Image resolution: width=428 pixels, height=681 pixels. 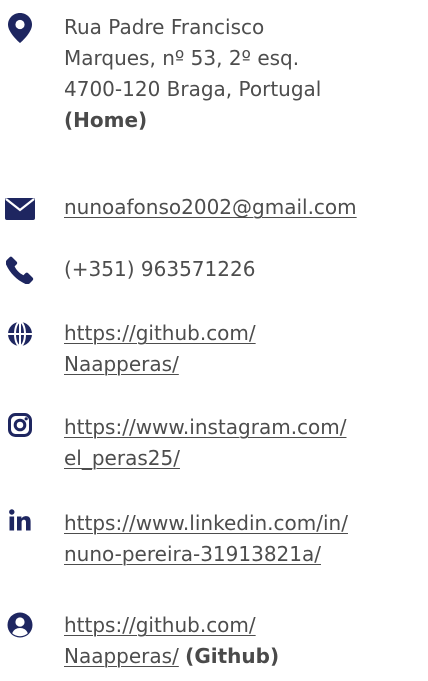 I want to click on website-link-line-1: https://github.com/, so click(x=160, y=333).